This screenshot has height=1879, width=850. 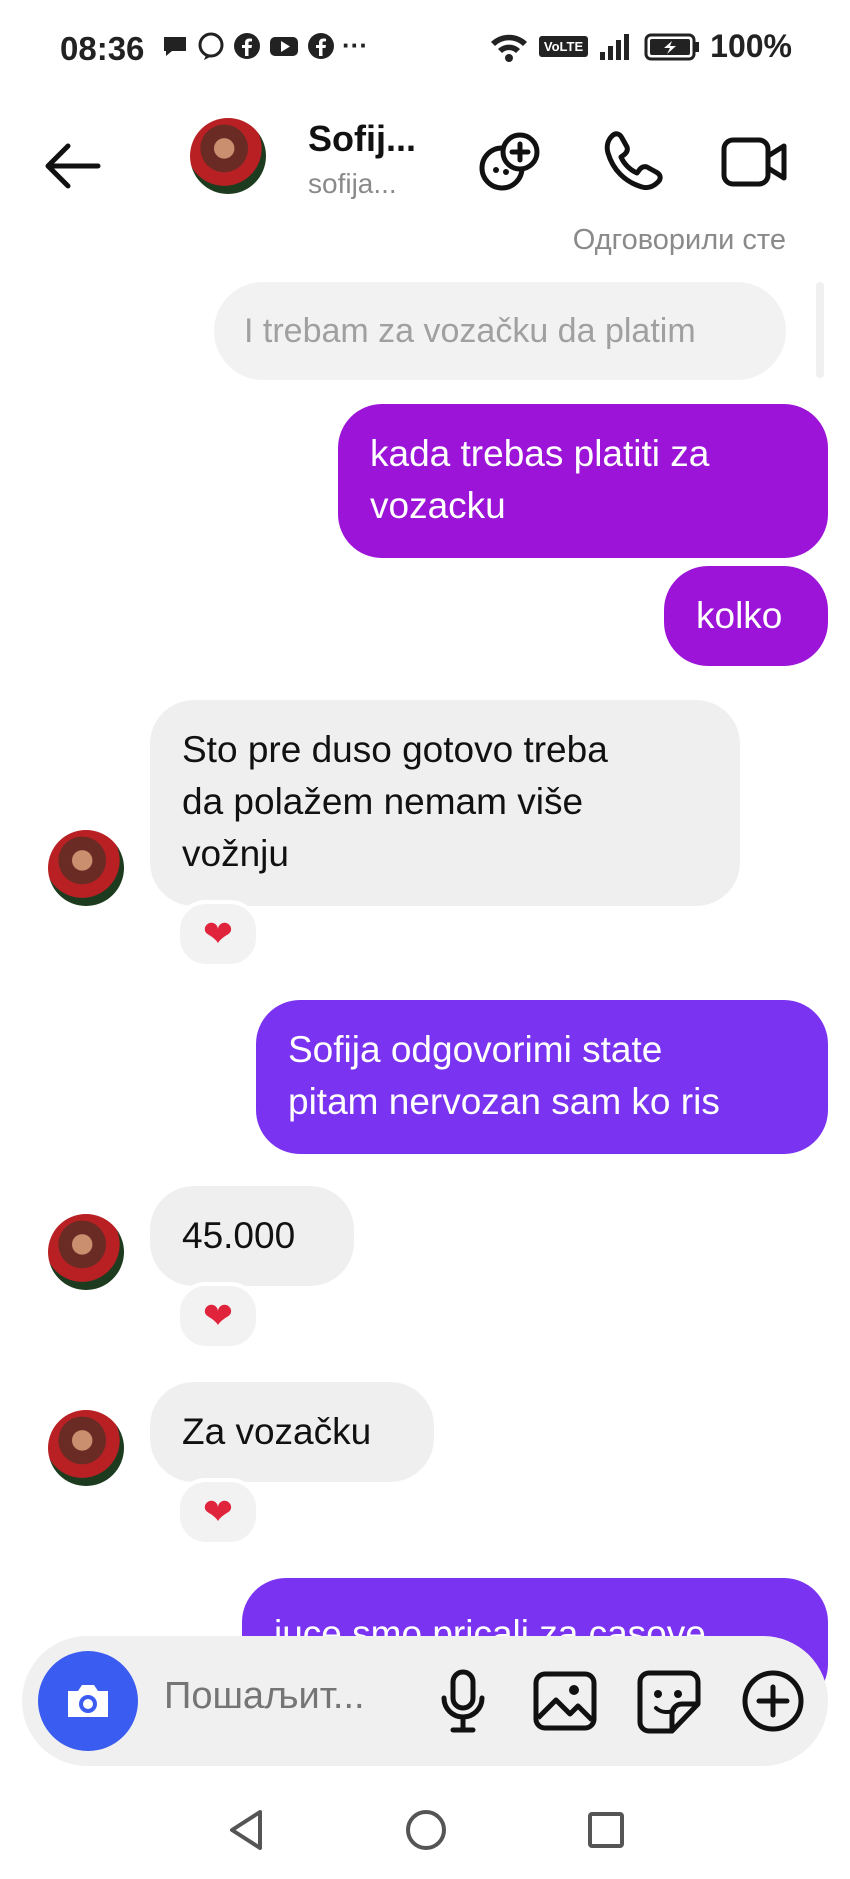 I want to click on avatar-effects-icon, so click(x=509, y=161).